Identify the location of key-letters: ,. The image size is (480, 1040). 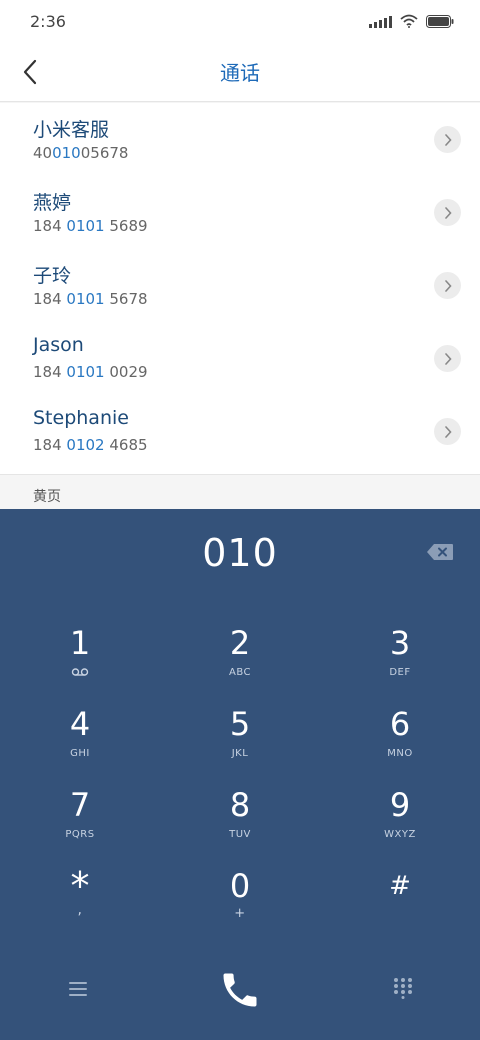
(80, 910).